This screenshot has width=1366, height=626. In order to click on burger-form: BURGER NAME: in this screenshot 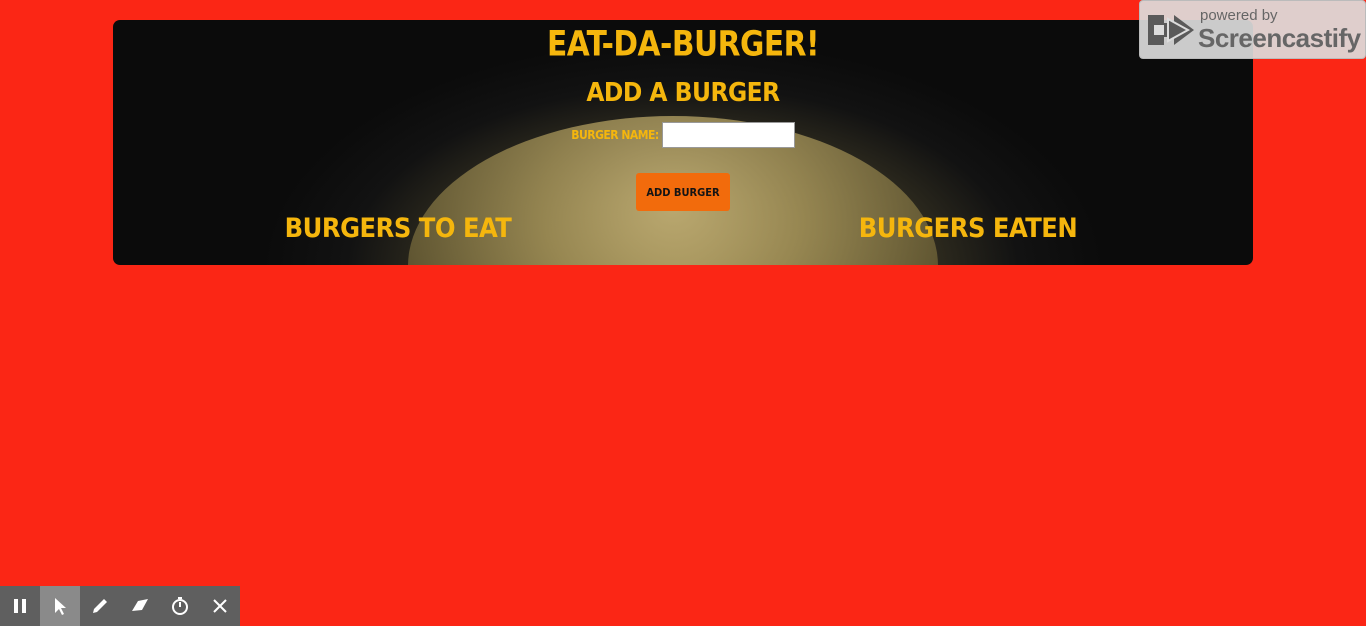, I will do `click(683, 135)`.